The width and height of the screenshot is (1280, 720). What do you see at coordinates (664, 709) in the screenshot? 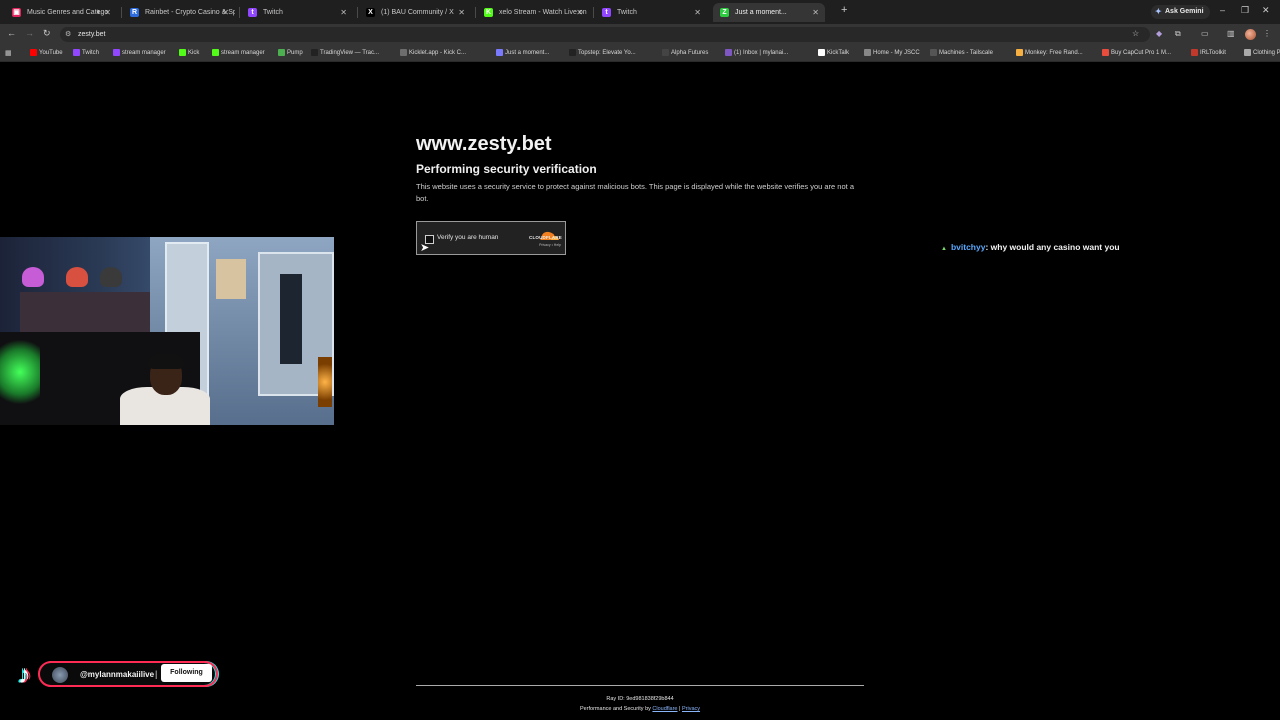
I see `cloudflare-link: Cloudflare` at bounding box center [664, 709].